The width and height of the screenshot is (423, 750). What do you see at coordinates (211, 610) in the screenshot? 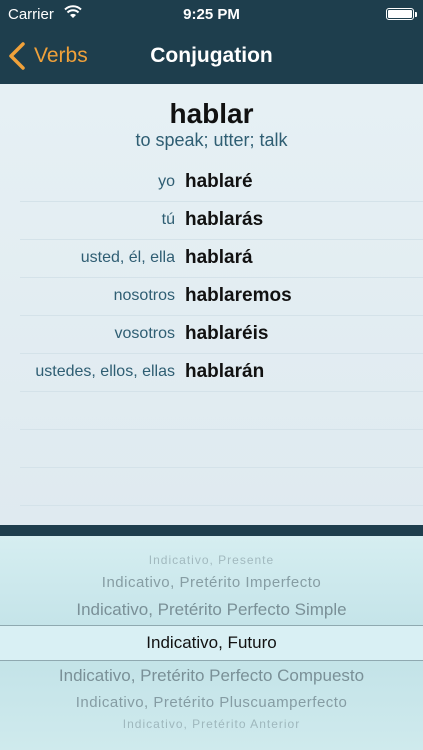
I see `picker-option: Indicativo, Pretérito Perfecto Simple` at bounding box center [211, 610].